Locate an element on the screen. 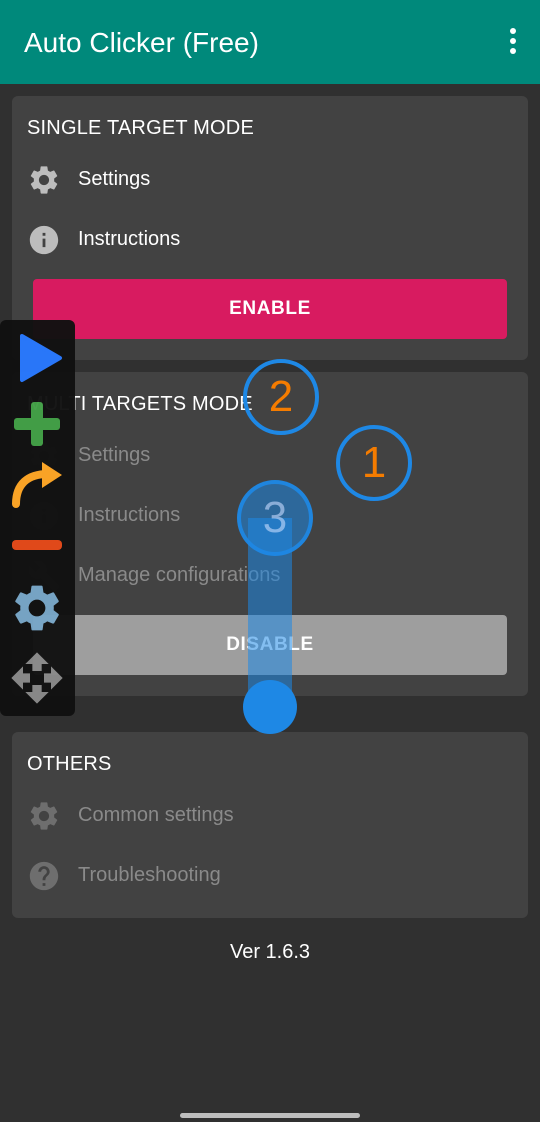 The image size is (540, 1122). info-icon is located at coordinates (44, 240).